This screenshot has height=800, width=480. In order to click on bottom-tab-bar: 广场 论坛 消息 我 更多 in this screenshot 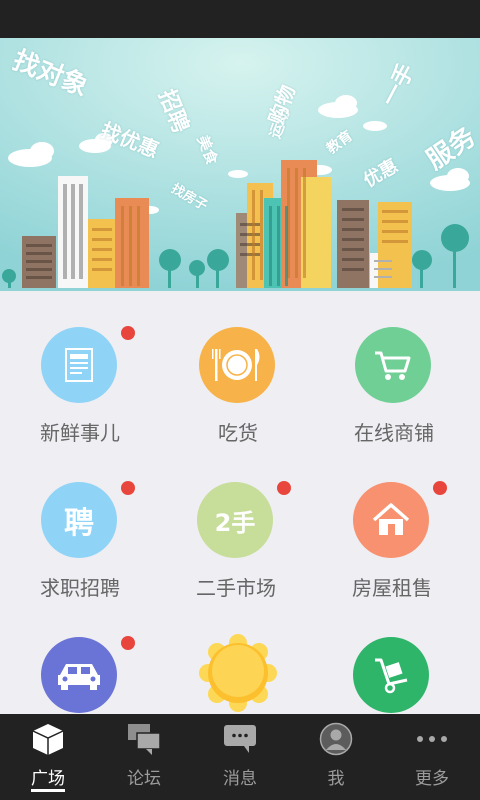, I will do `click(240, 757)`.